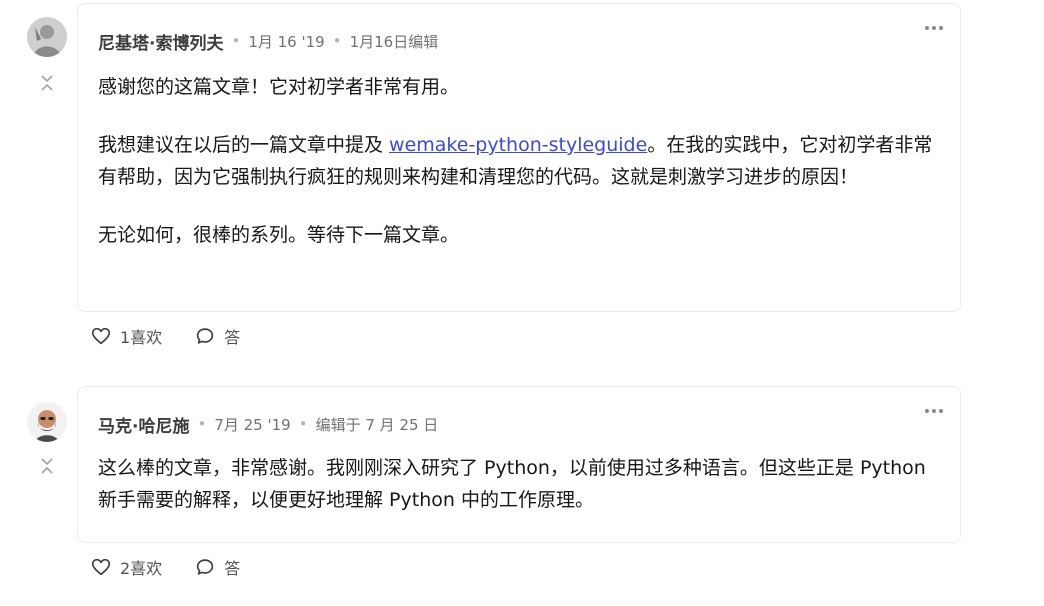  I want to click on comment-author: 马克·哈尼施, so click(143, 424).